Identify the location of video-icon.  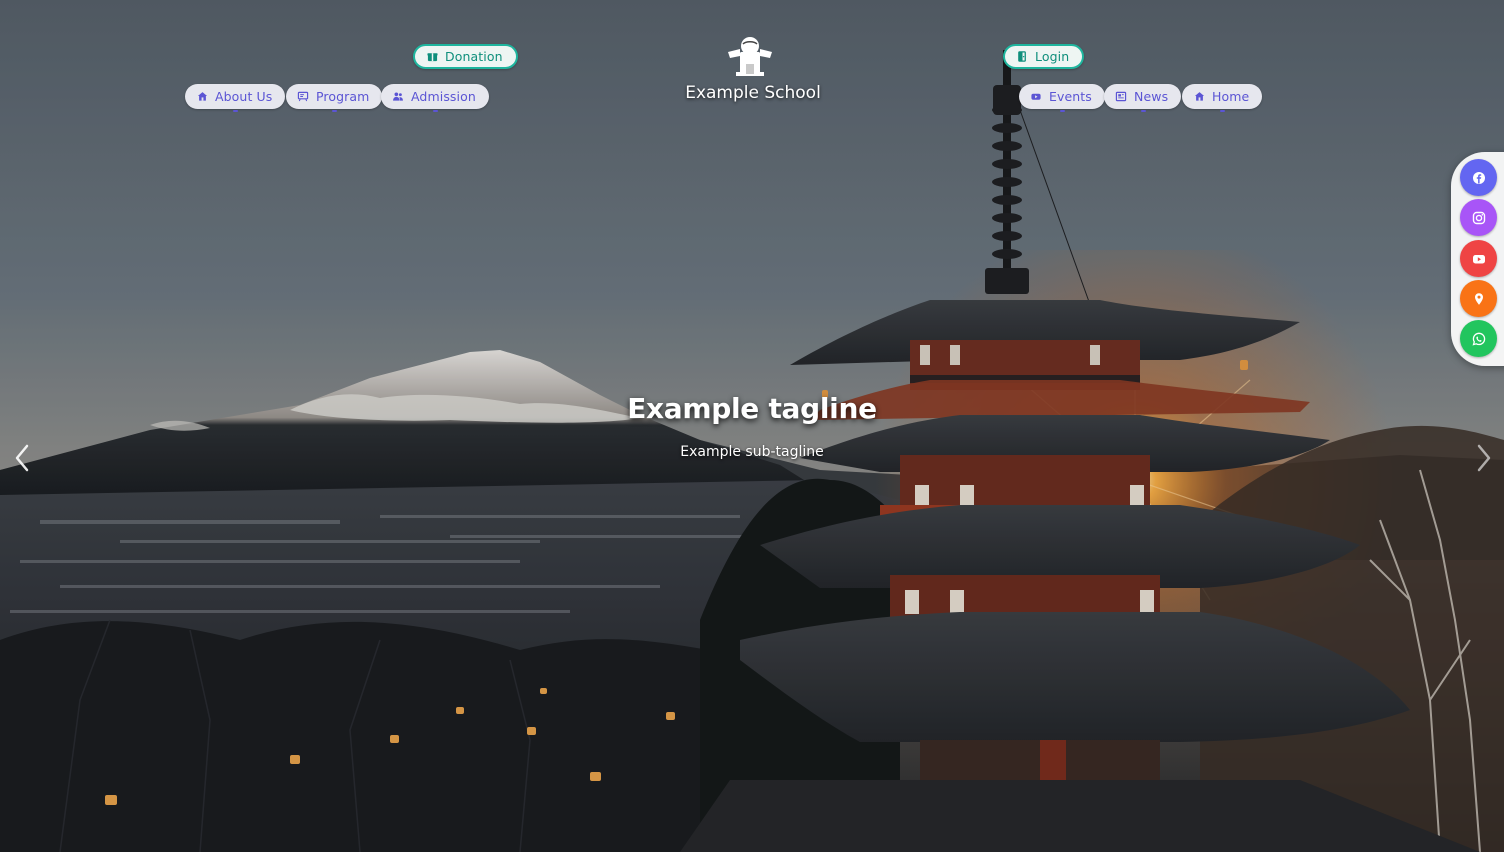
(1036, 97).